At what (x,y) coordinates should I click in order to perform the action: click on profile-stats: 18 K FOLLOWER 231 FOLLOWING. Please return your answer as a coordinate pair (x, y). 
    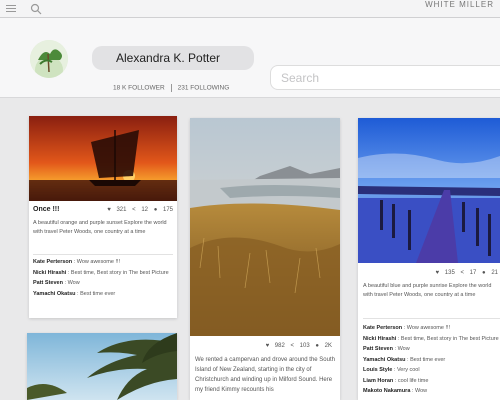
    Looking at the image, I should click on (171, 88).